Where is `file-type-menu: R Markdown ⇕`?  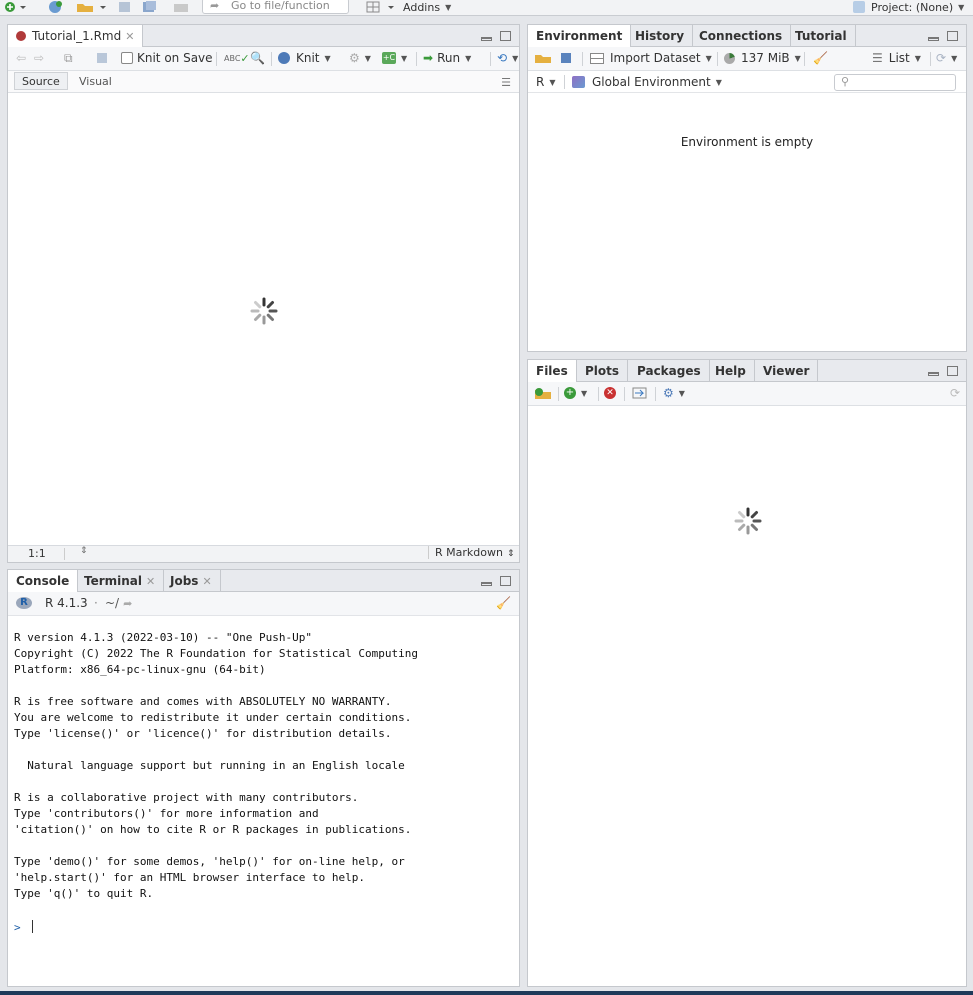
file-type-menu: R Markdown ⇕ is located at coordinates (471, 552).